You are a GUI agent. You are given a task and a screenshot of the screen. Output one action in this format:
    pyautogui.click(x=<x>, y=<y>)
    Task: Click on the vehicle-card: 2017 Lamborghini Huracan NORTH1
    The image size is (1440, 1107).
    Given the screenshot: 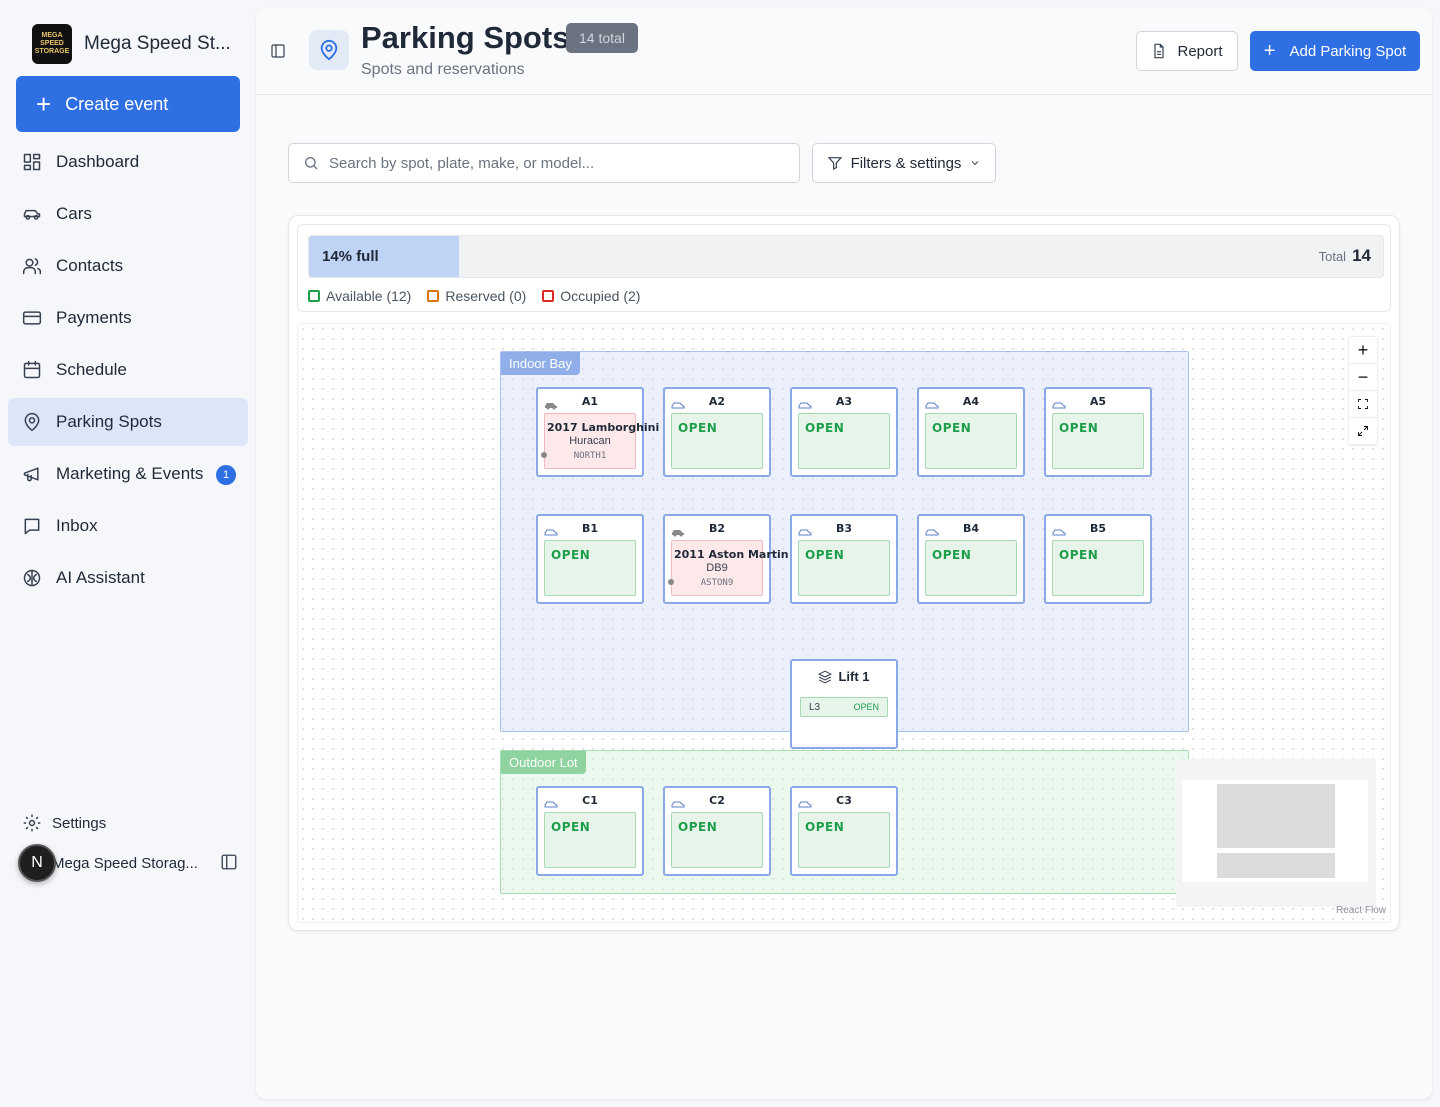 What is the action you would take?
    pyautogui.click(x=600, y=441)
    